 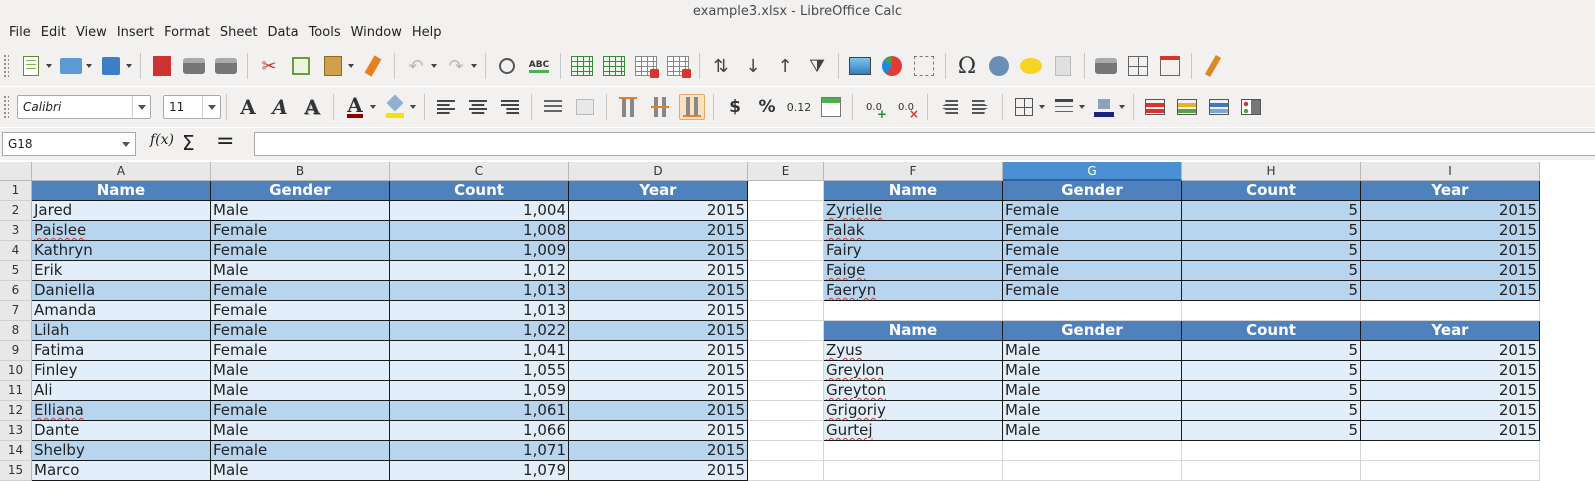 I want to click on main-table-data-cell: 1,022, so click(x=479, y=331).